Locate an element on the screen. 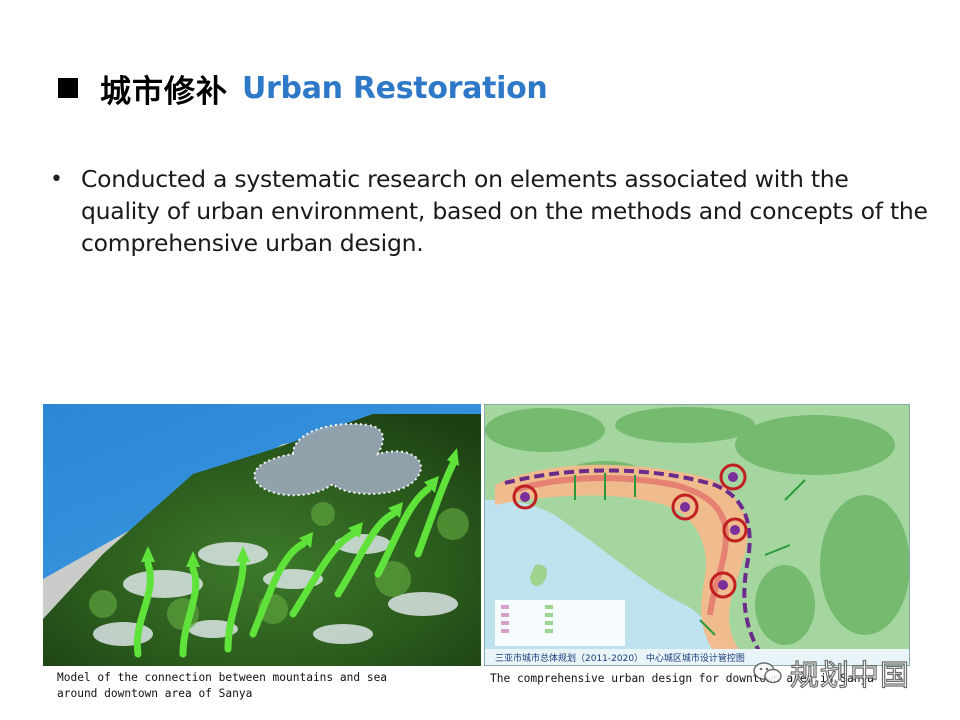 This screenshot has height=720, width=960. title-english: Urban Restoration is located at coordinates (395, 88).